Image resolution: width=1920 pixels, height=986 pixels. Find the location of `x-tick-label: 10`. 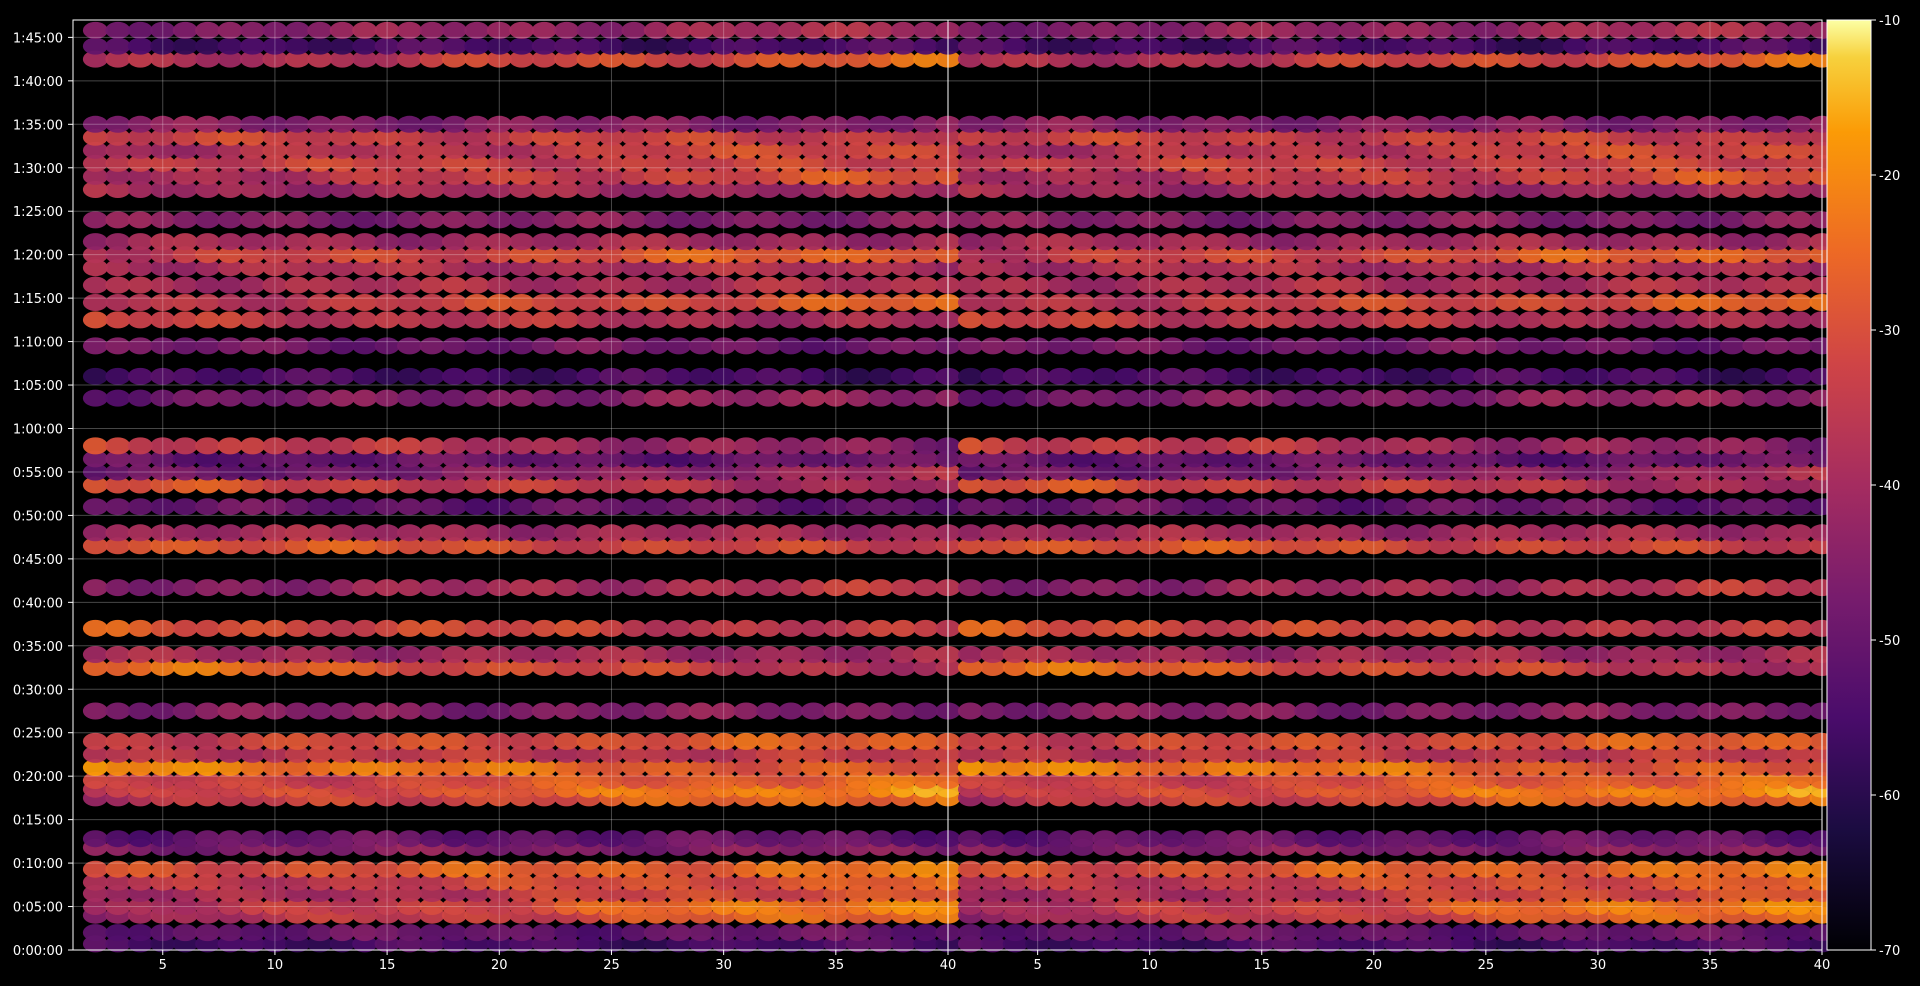

x-tick-label: 10 is located at coordinates (275, 965).